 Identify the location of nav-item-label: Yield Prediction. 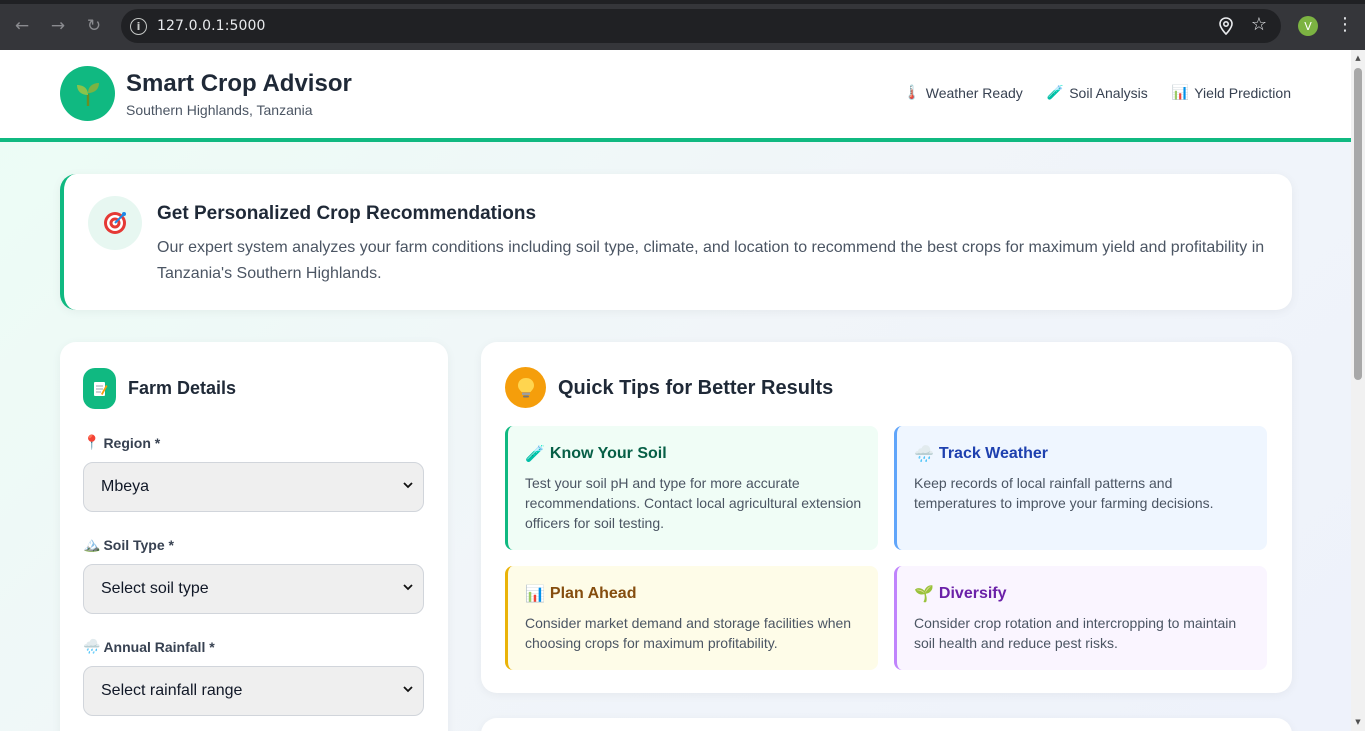
(1242, 93).